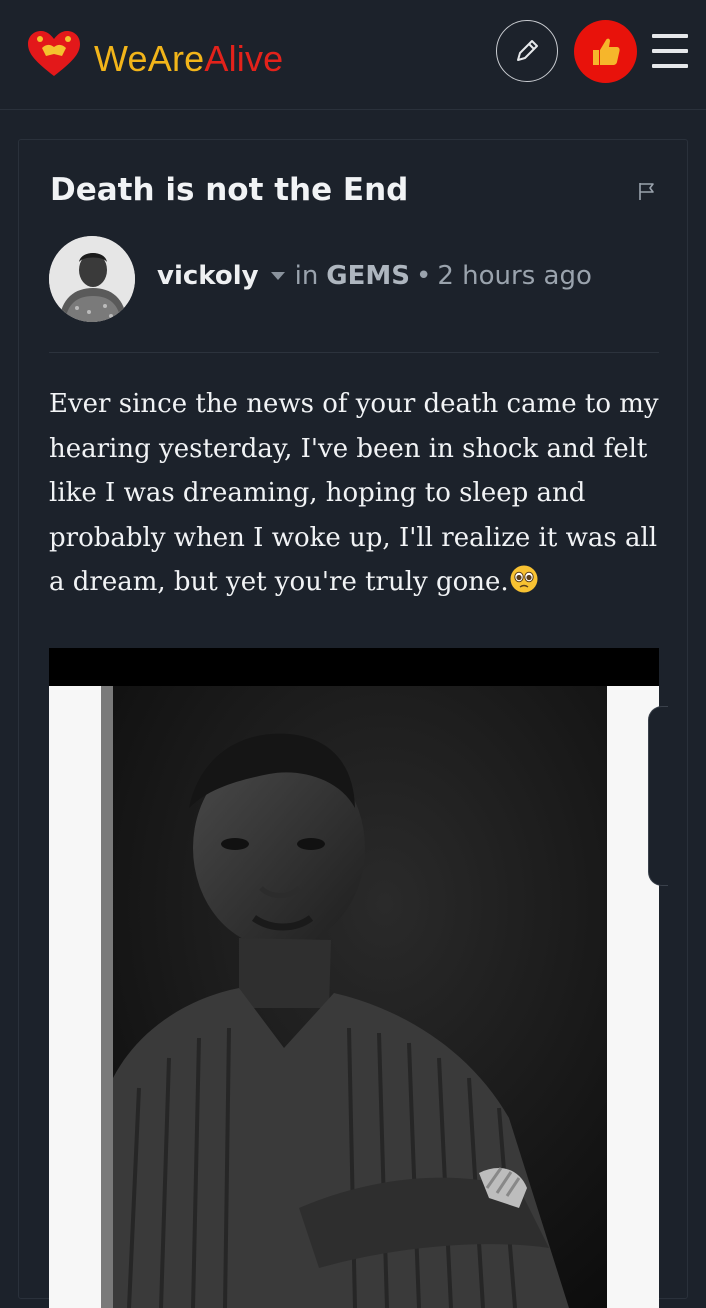  I want to click on hamburger-menu-icon, so click(671, 51).